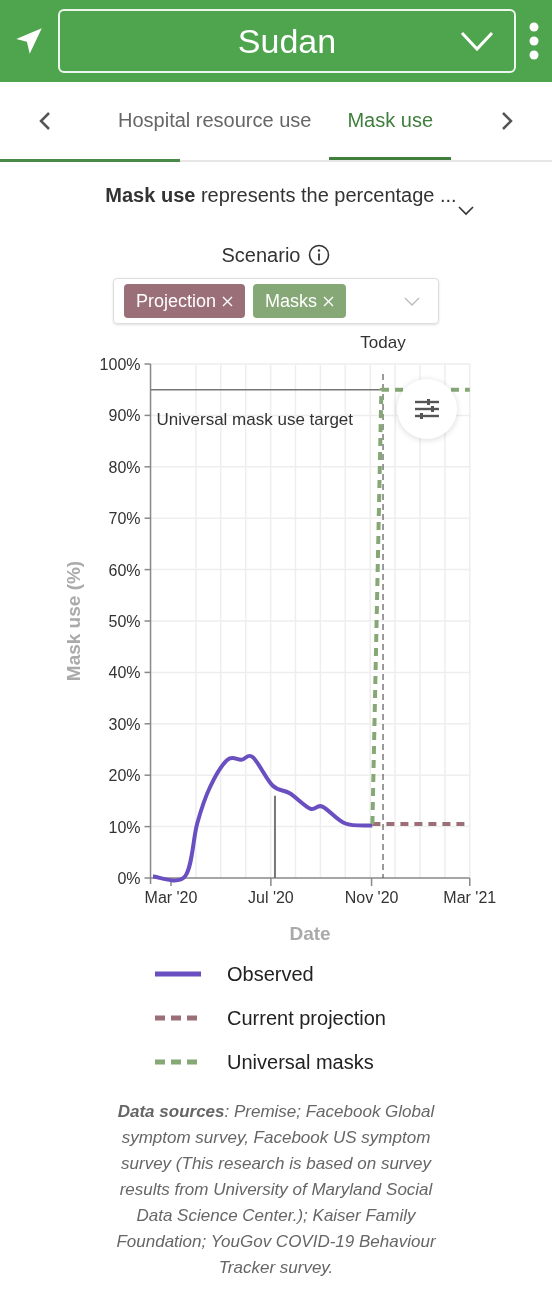 This screenshot has height=1300, width=552. I want to click on y-tick-label: 40%, so click(124, 673).